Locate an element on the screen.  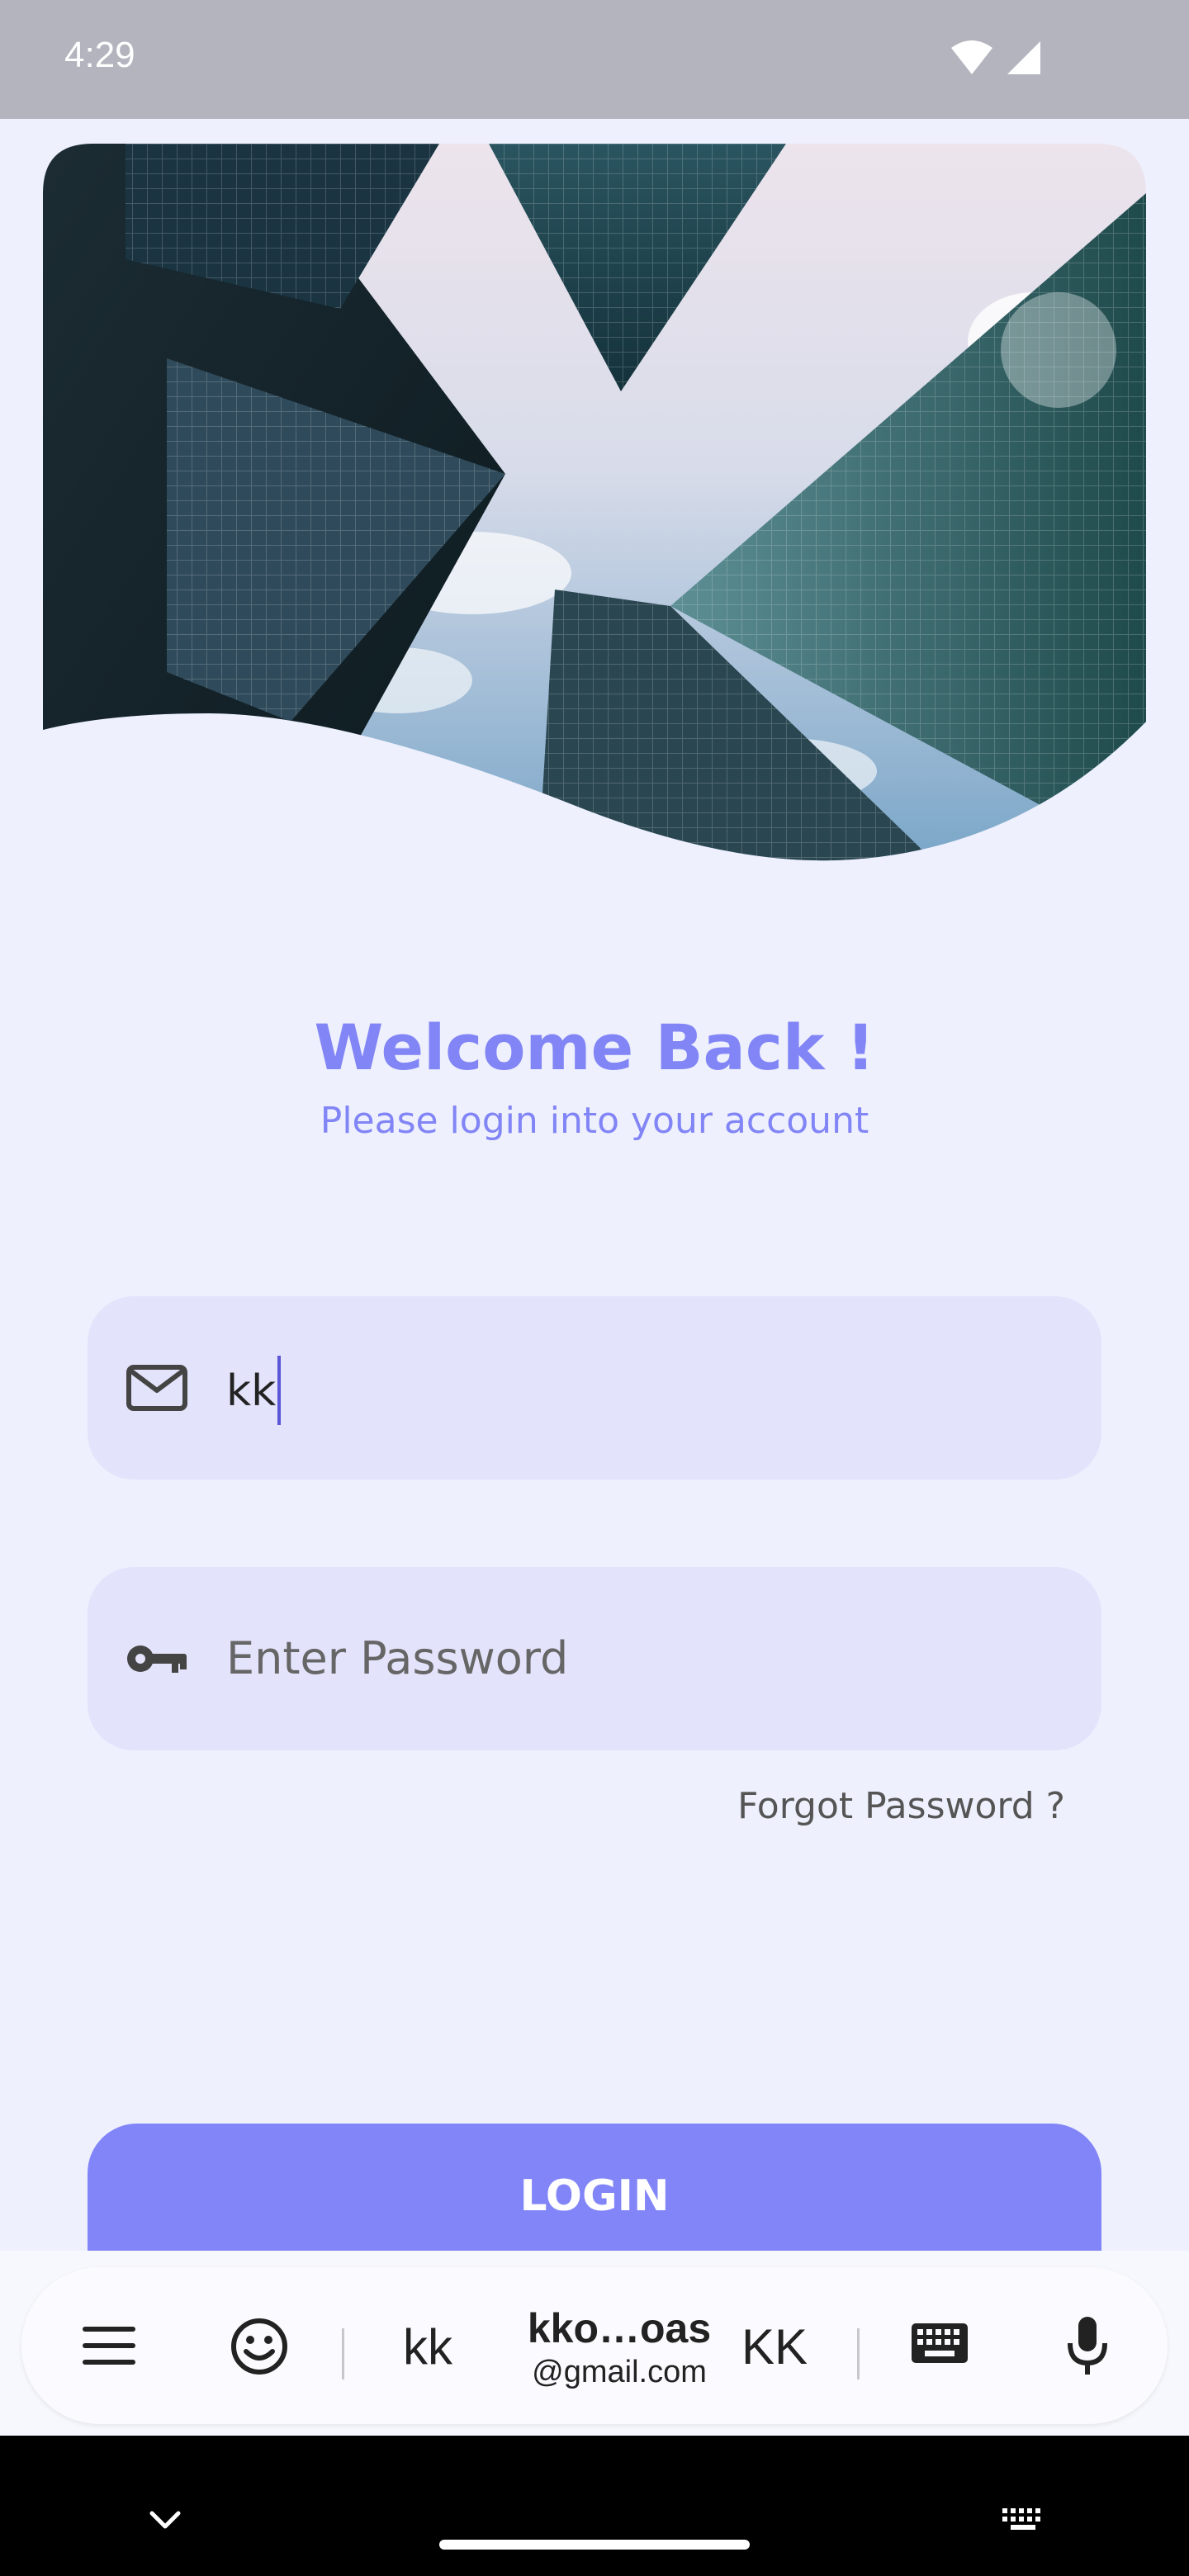
suggestion-left: kk is located at coordinates (427, 2346).